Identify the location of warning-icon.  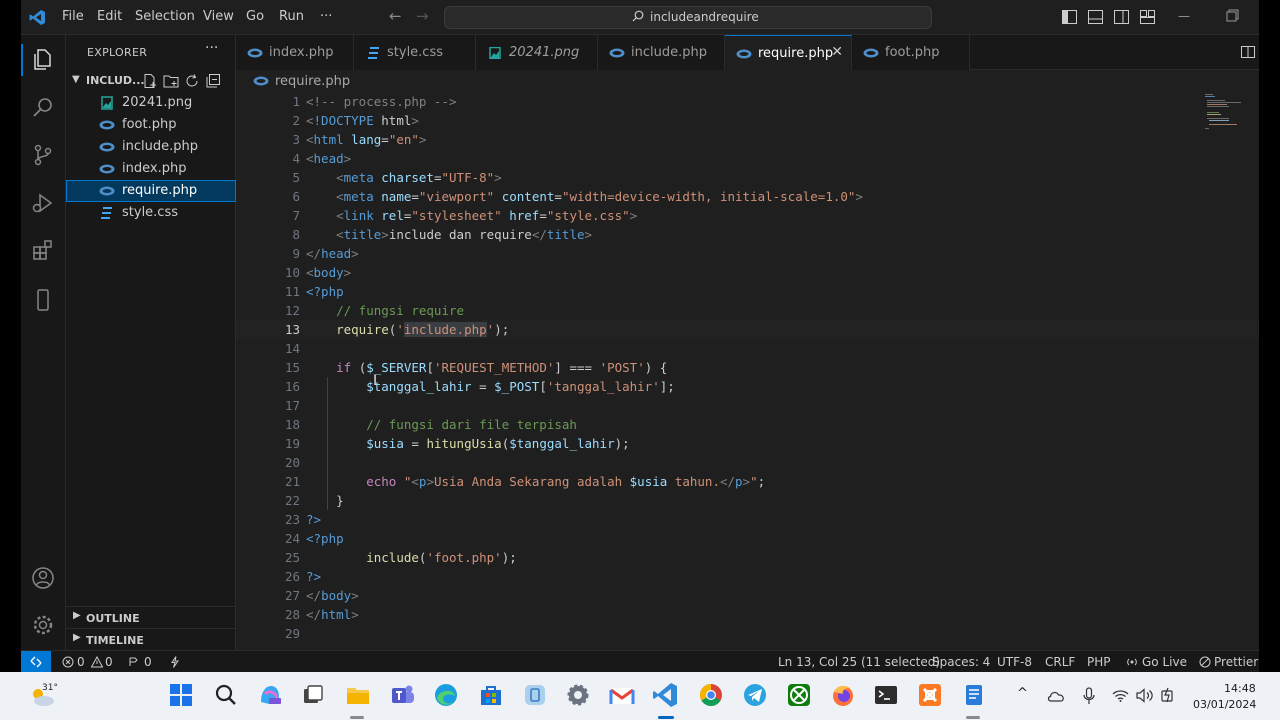
(97, 662).